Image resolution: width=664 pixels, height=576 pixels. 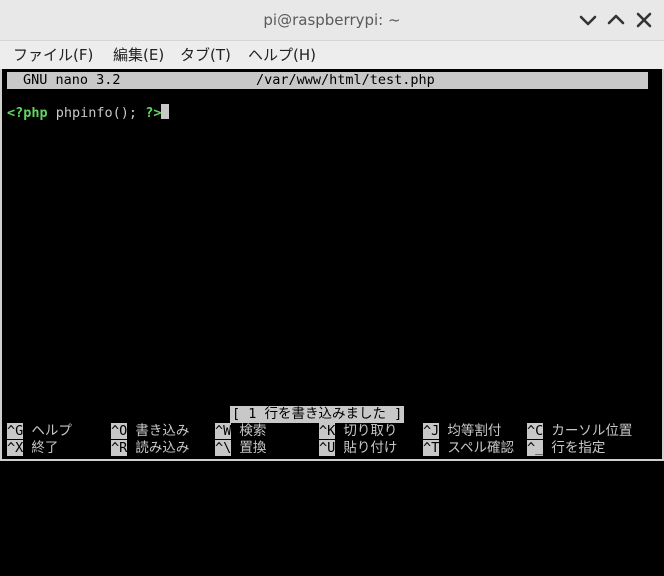 What do you see at coordinates (45, 448) in the screenshot?
I see `shortcut-label: 終了` at bounding box center [45, 448].